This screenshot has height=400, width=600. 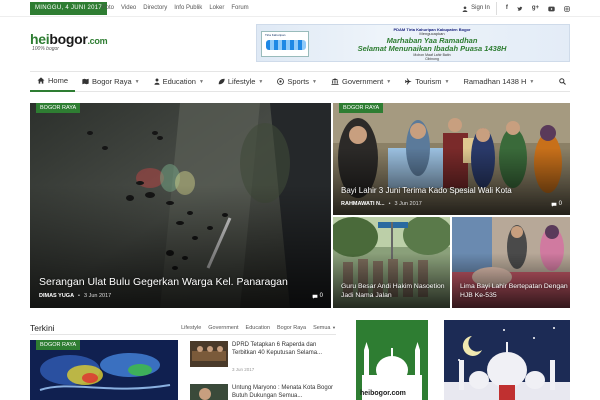 I want to click on nav-tourism-label: Tourism, so click(x=428, y=81).